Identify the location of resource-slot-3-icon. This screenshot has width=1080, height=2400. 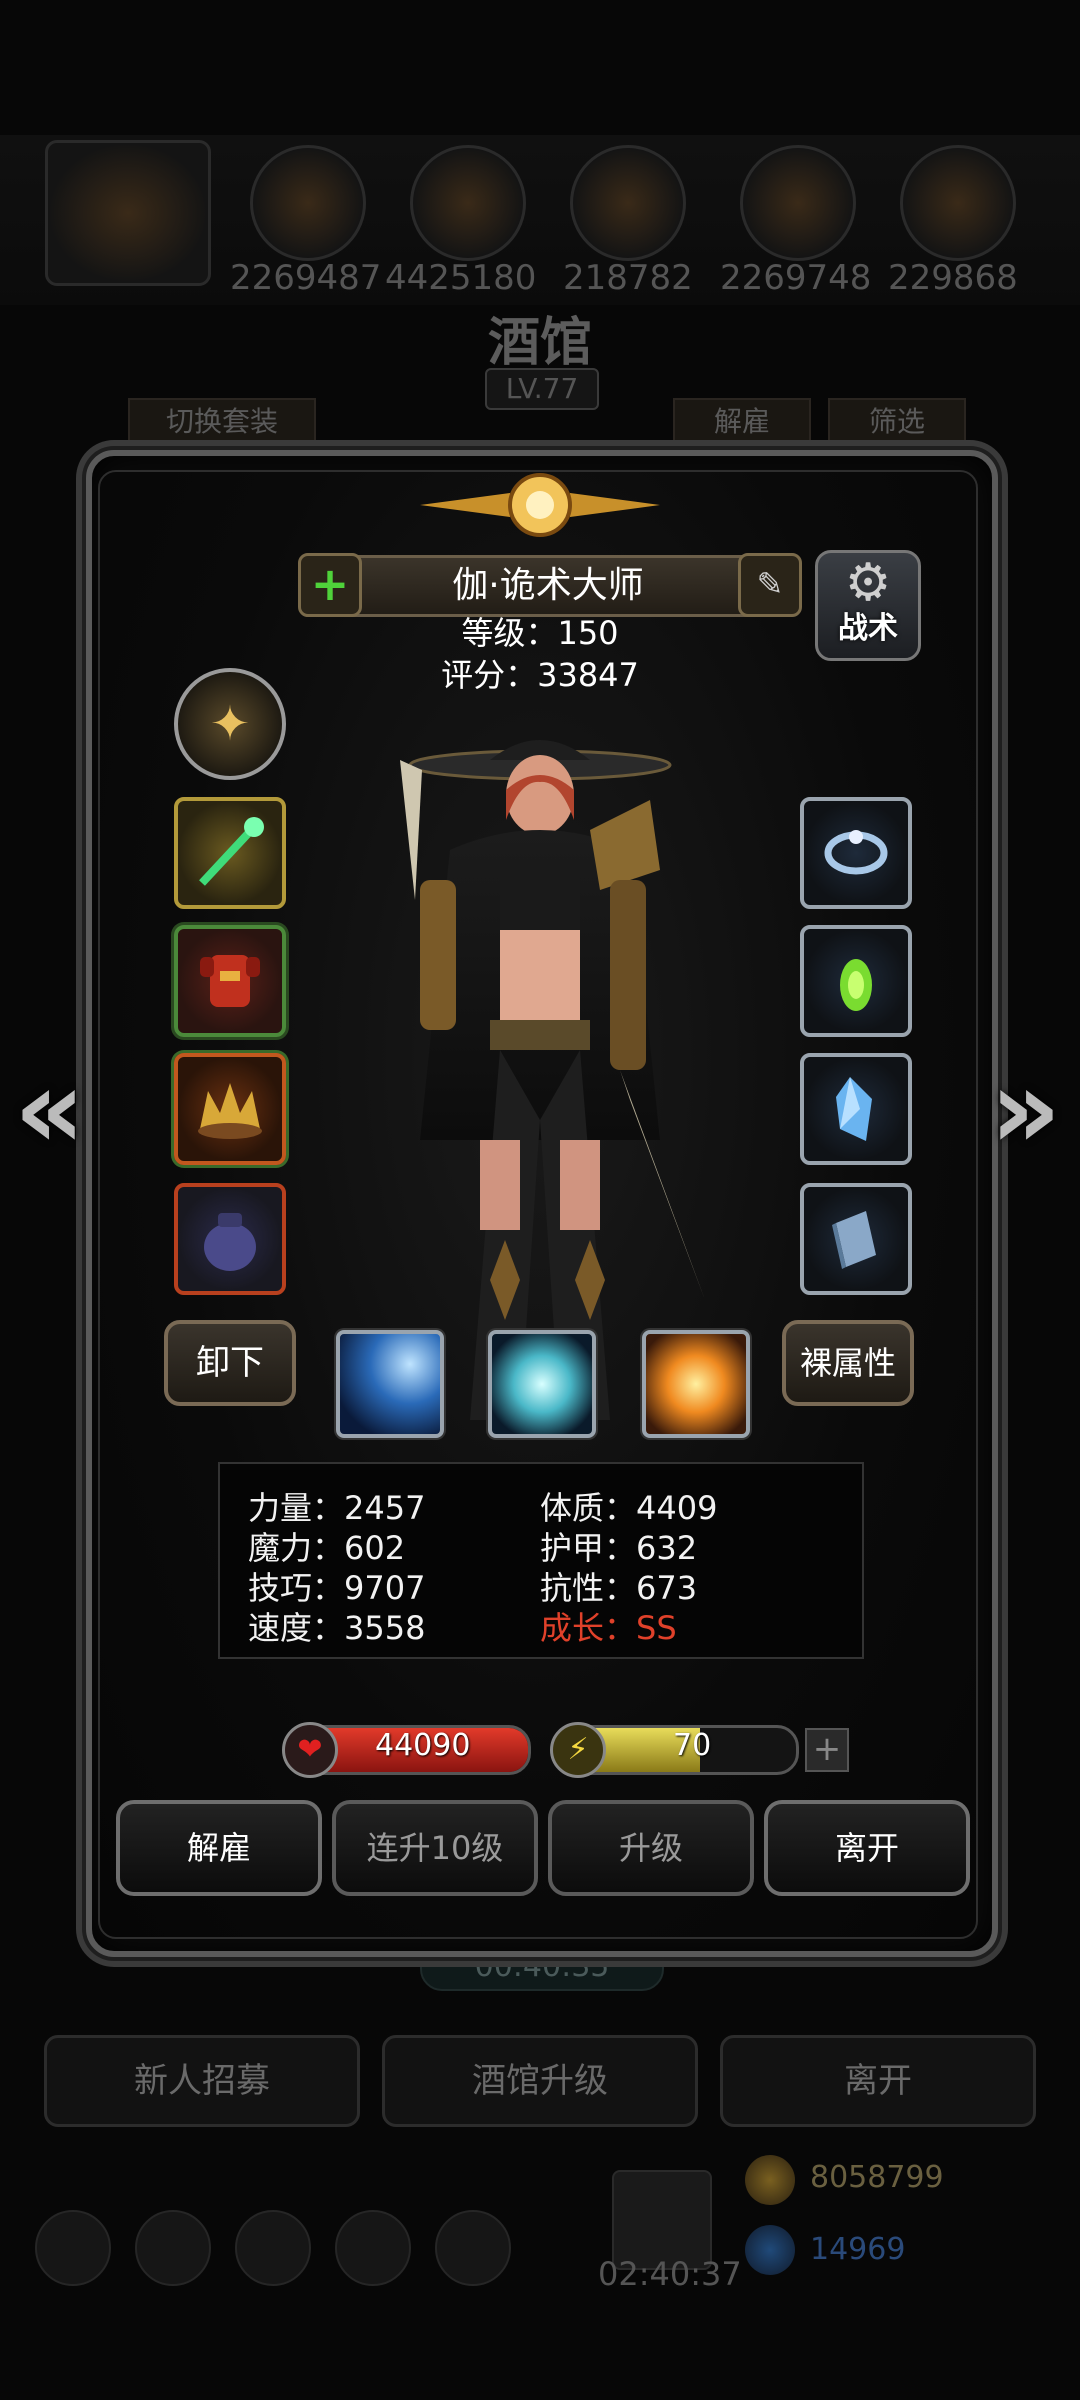
(628, 203).